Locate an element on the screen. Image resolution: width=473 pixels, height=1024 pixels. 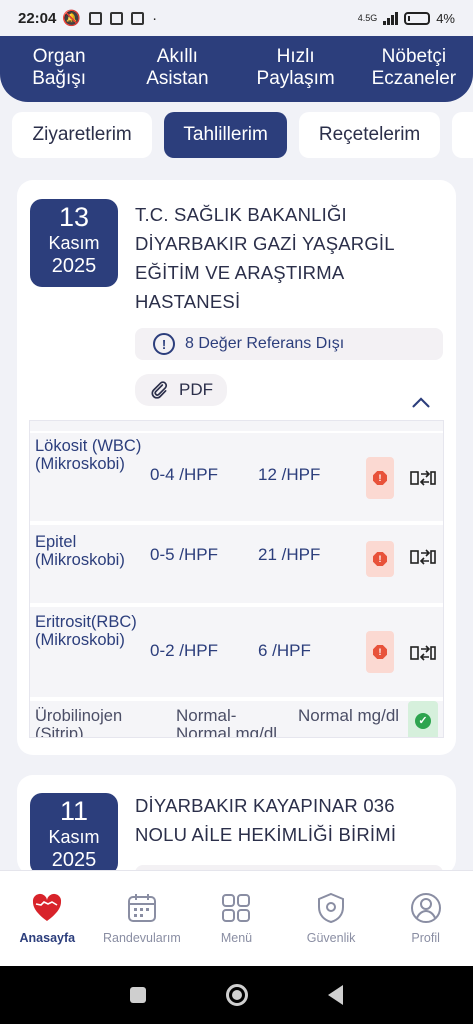
reference-range: Normal-Normal mg/dl is located at coordinates (227, 722).